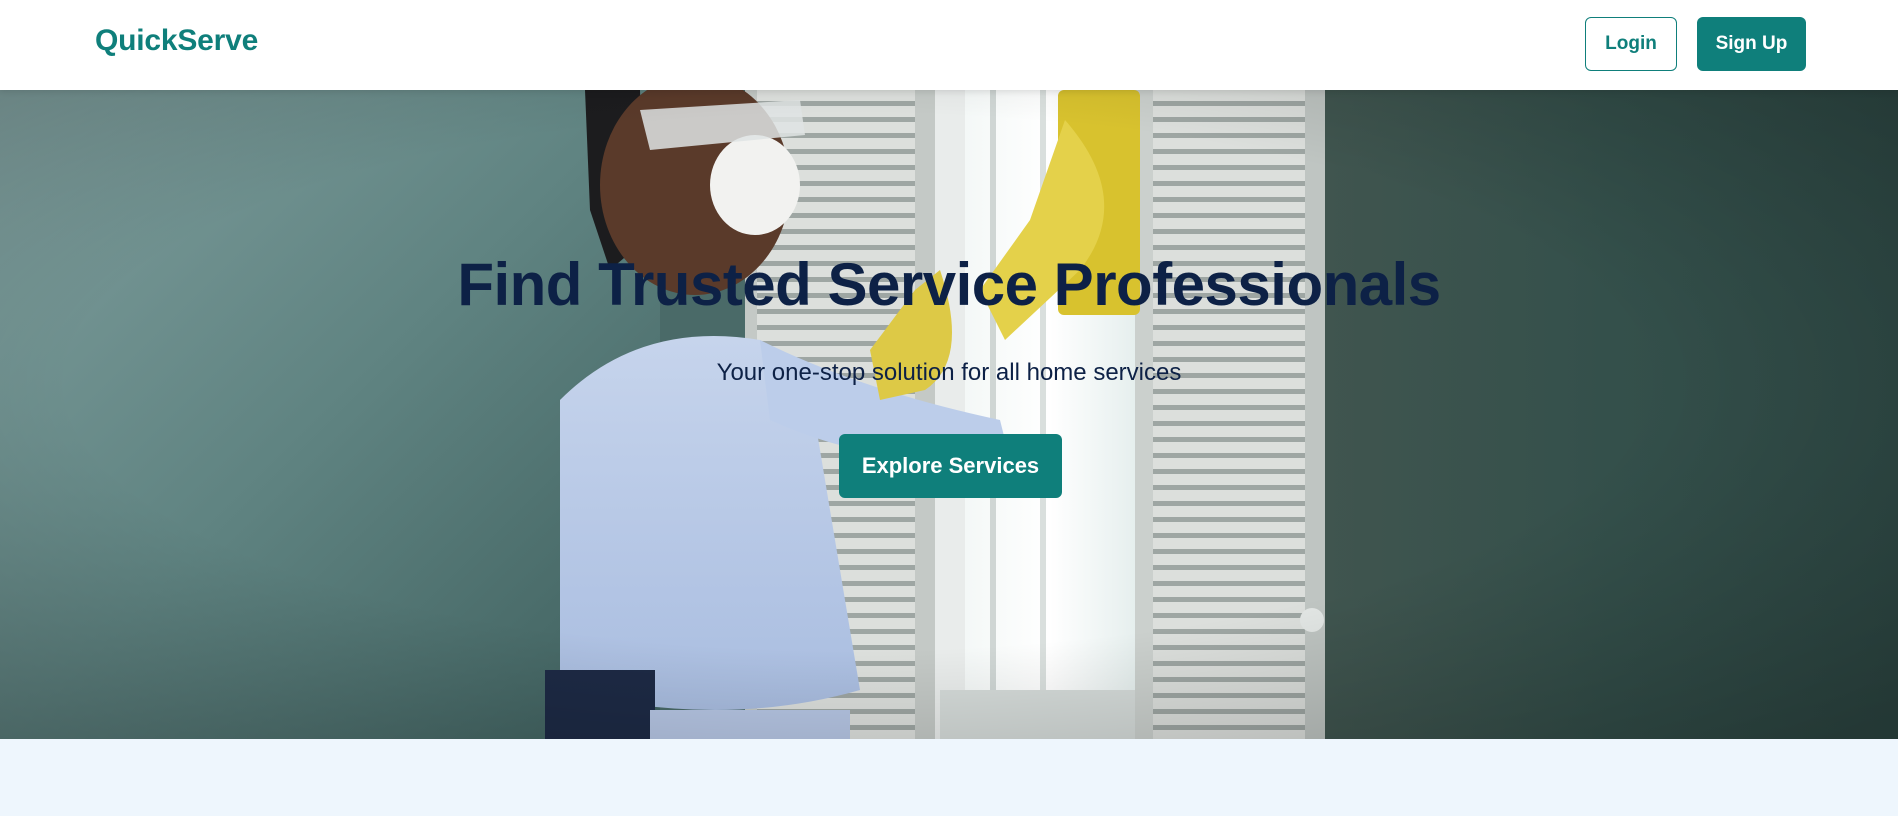  I want to click on brand-logo: QuickServe, so click(176, 41).